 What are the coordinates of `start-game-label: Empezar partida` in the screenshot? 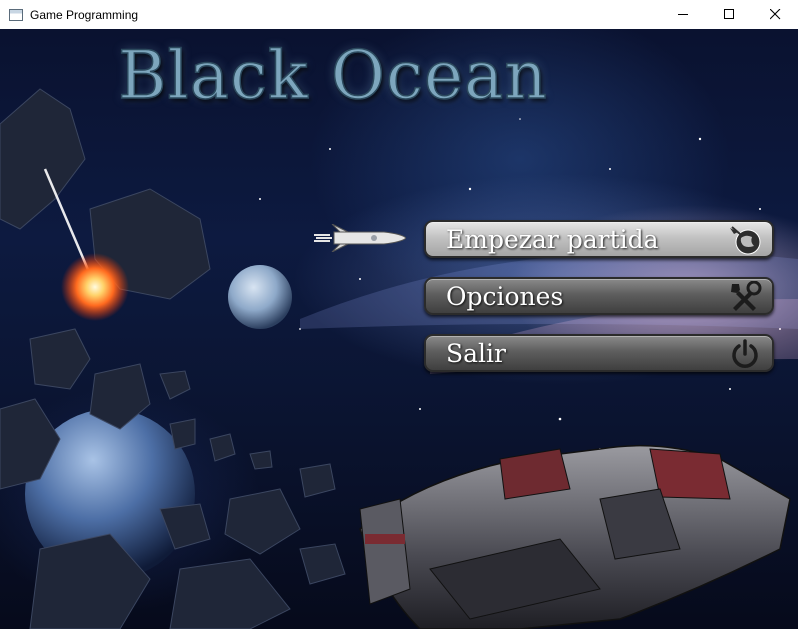 It's located at (552, 239).